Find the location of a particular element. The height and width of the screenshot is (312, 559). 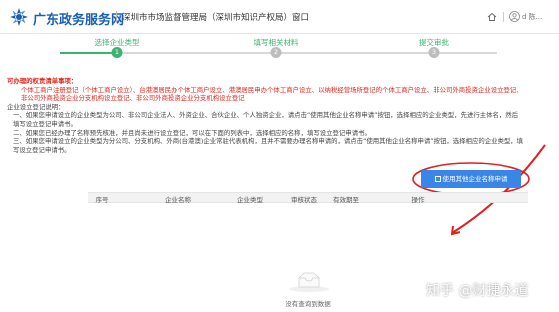

use-other-name-label: 使用其他企业名称申请 is located at coordinates (475, 179).